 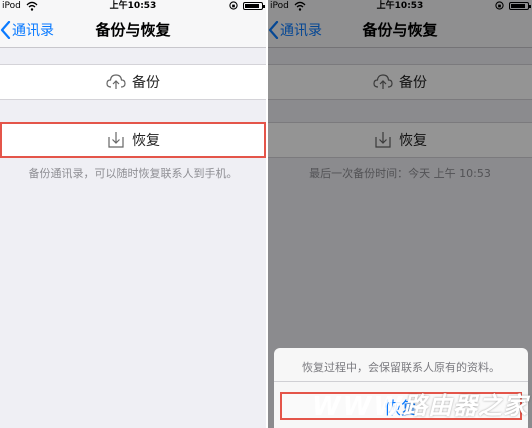 I want to click on download-tray-icon, so click(x=116, y=140).